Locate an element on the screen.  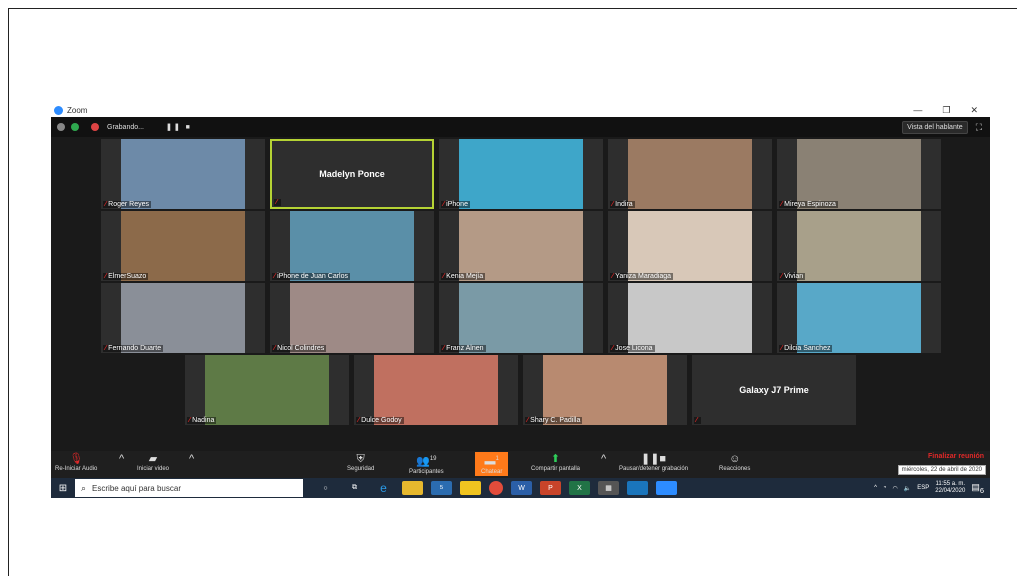
volume-icon: 🔈 is located at coordinates (907, 488).